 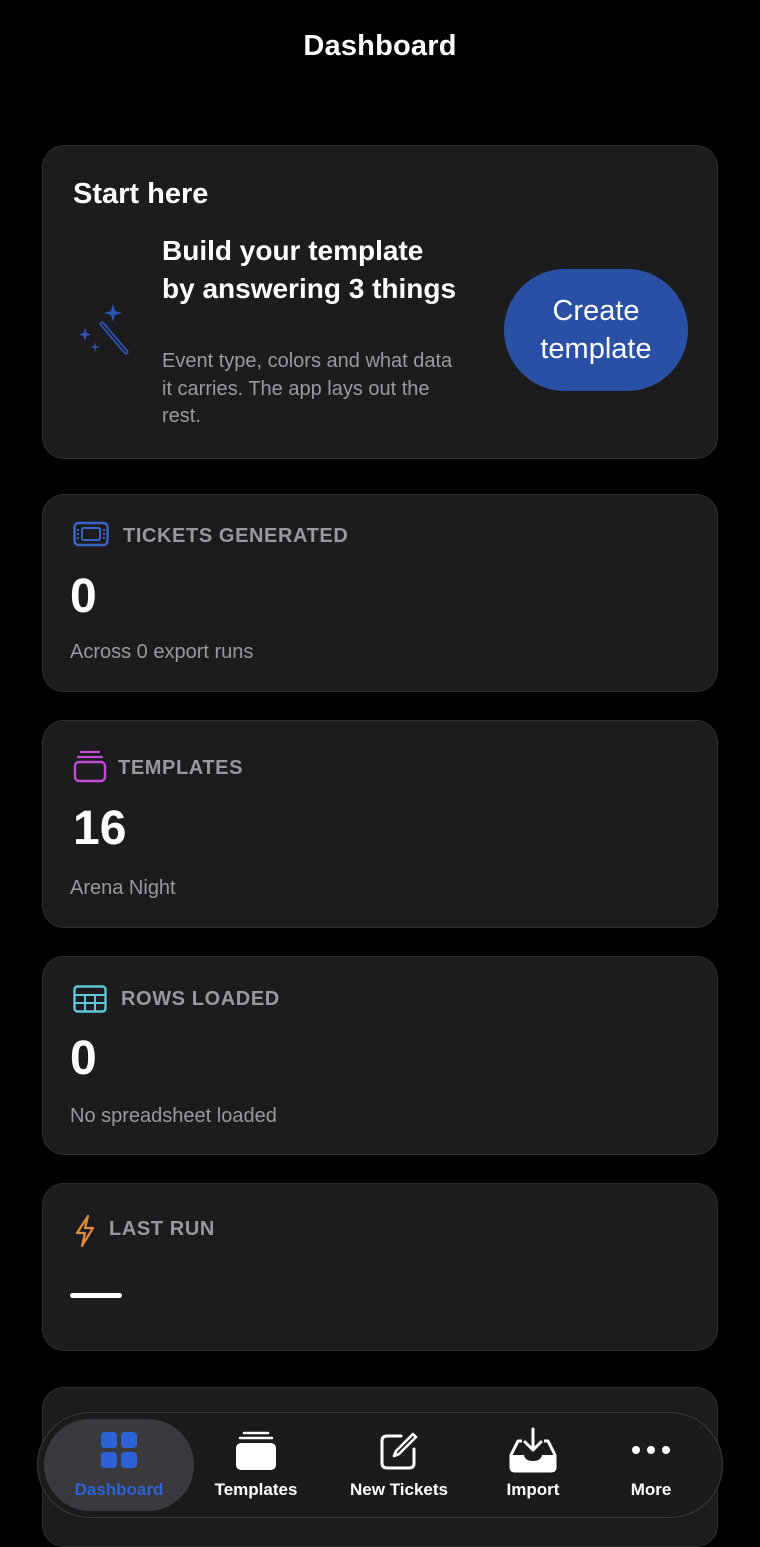 I want to click on compose-icon, so click(x=399, y=1451).